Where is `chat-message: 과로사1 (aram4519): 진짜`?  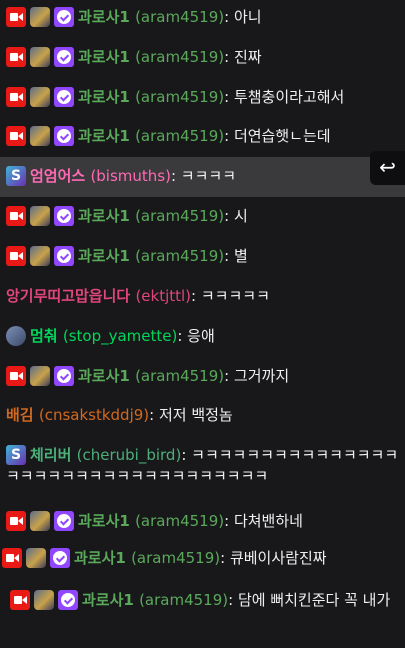 chat-message: 과로사1 (aram4519): 진짜 is located at coordinates (202, 57).